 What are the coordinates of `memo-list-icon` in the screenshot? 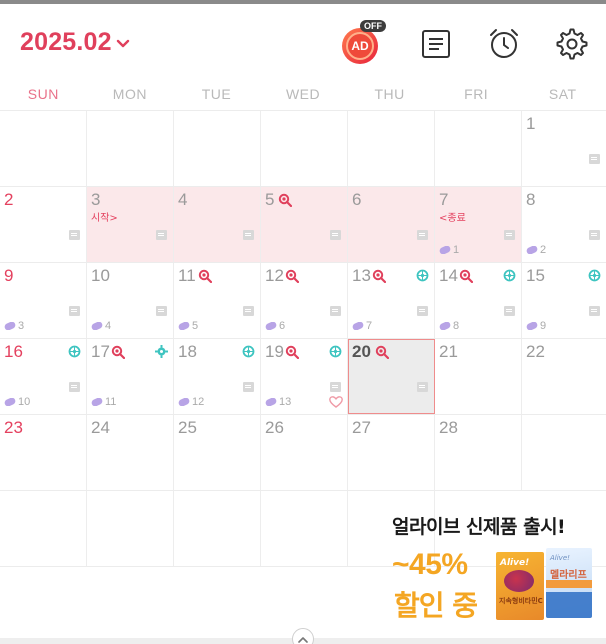 It's located at (436, 44).